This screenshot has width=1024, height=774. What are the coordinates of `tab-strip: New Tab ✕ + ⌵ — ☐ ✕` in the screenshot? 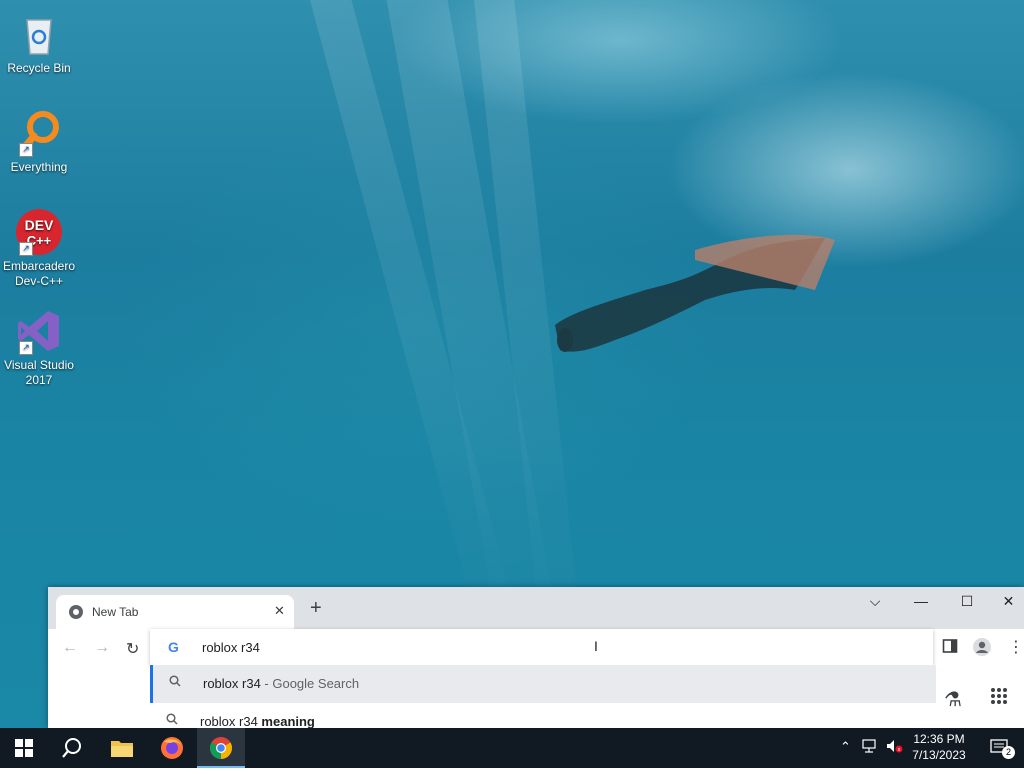 It's located at (536, 608).